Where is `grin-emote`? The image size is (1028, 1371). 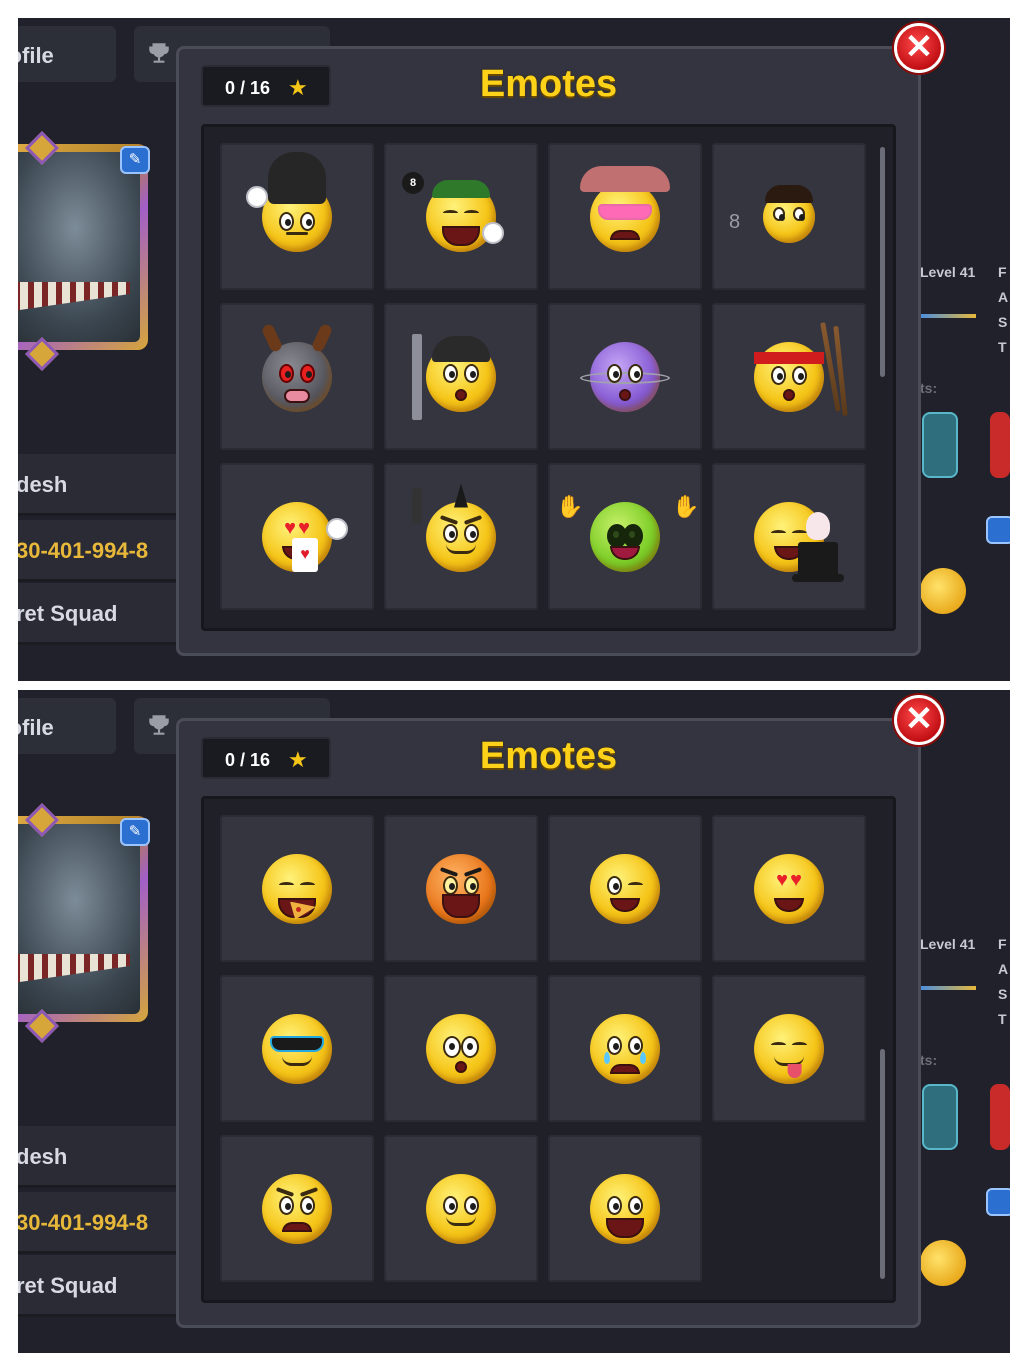
grin-emote is located at coordinates (625, 1208).